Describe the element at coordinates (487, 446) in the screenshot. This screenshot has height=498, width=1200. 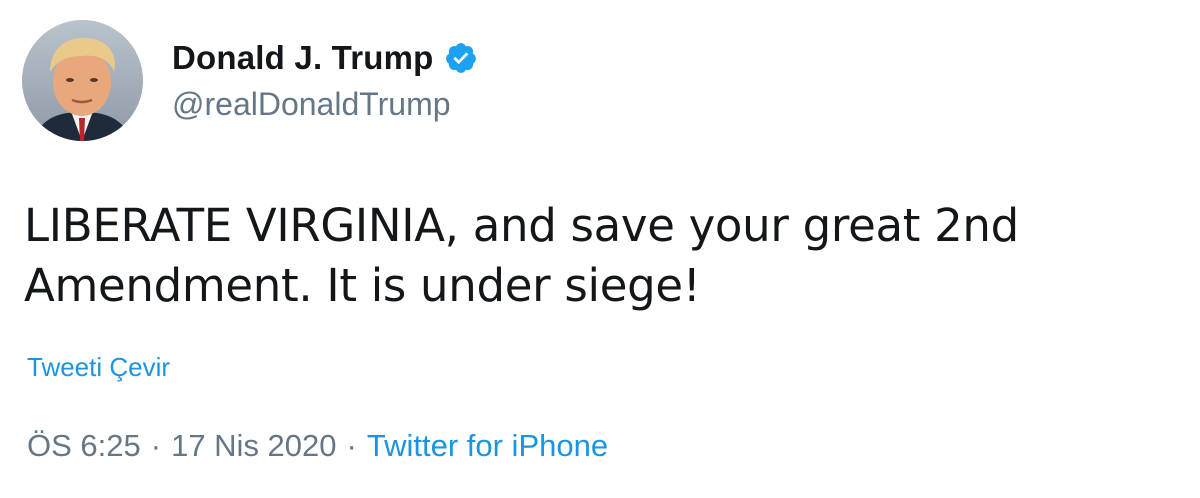
I see `tweet-source-link: Twitter for iPhone` at that location.